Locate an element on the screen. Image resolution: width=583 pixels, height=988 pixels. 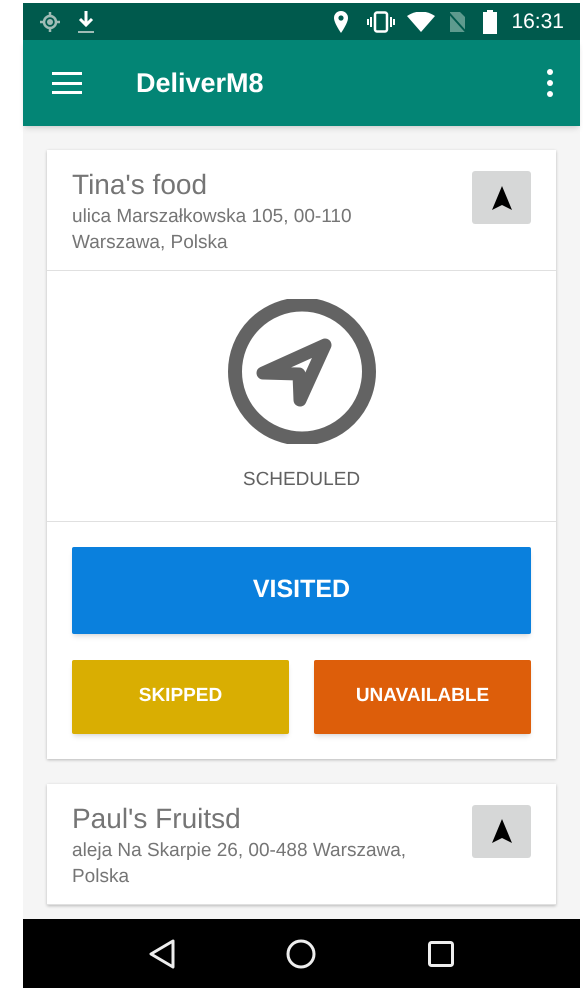
status-button: SKIPPED is located at coordinates (180, 697).